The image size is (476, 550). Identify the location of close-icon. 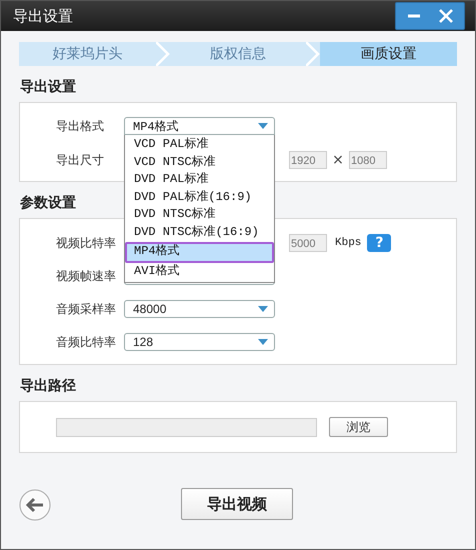
(446, 16).